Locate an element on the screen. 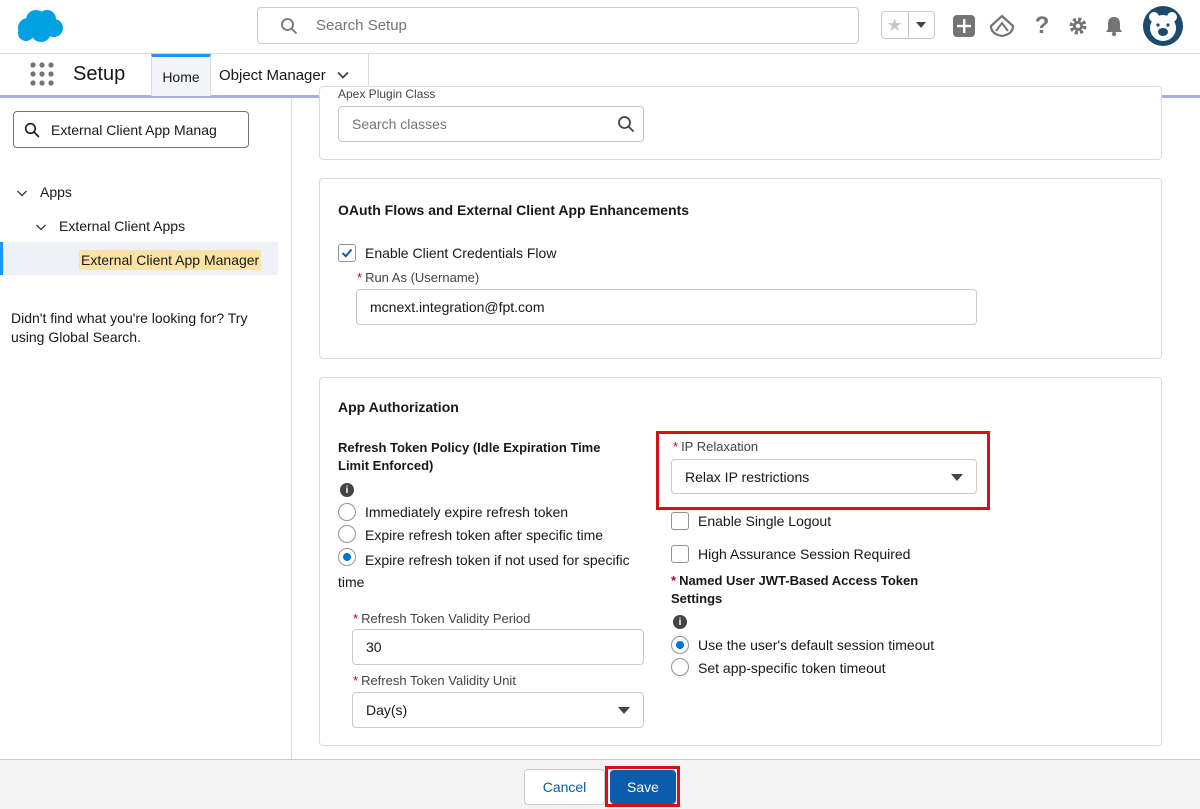  run-as-value: mcnext.integration@fpt.com is located at coordinates (457, 307).